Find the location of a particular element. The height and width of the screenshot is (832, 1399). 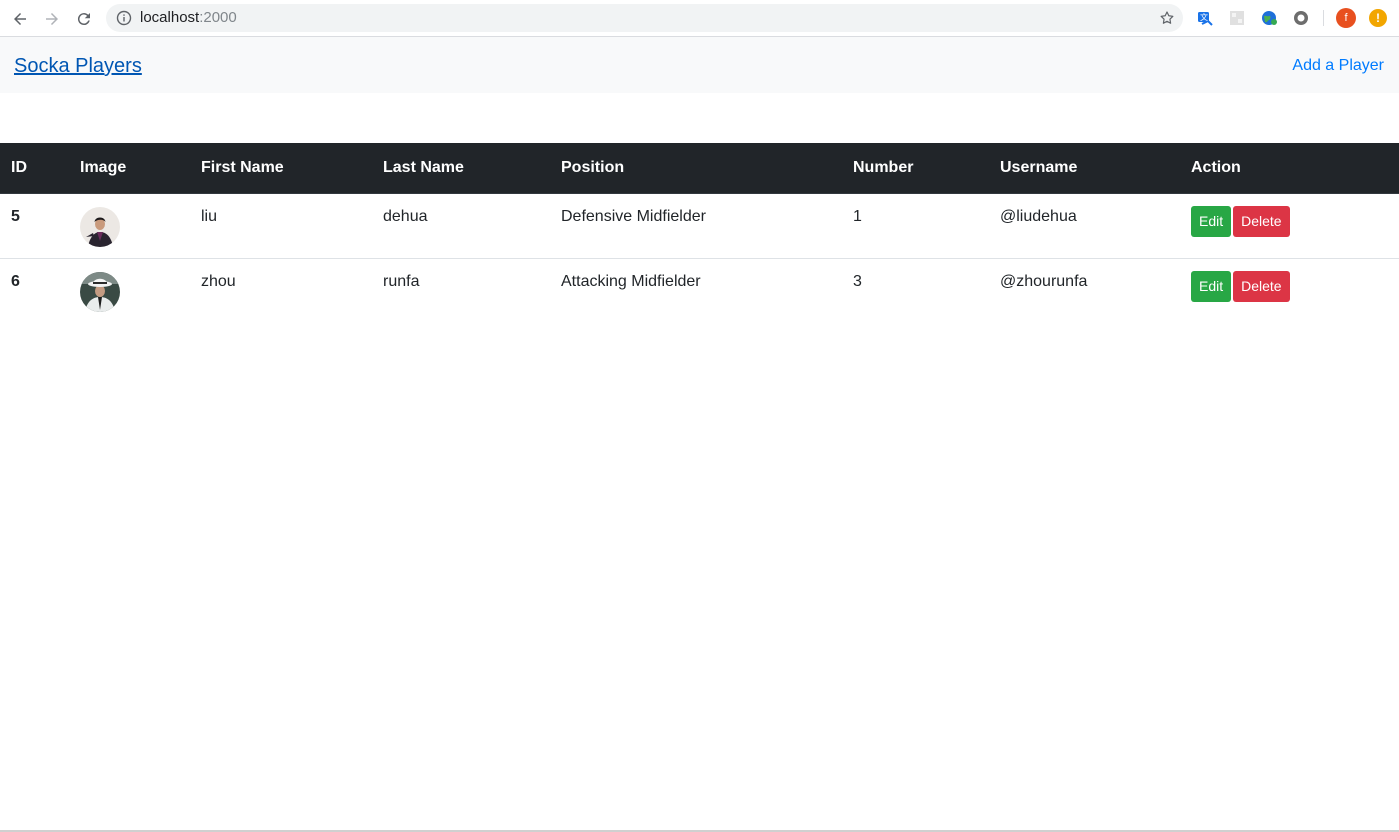

app-navbar: Socka Players Add a Player is located at coordinates (699, 65).